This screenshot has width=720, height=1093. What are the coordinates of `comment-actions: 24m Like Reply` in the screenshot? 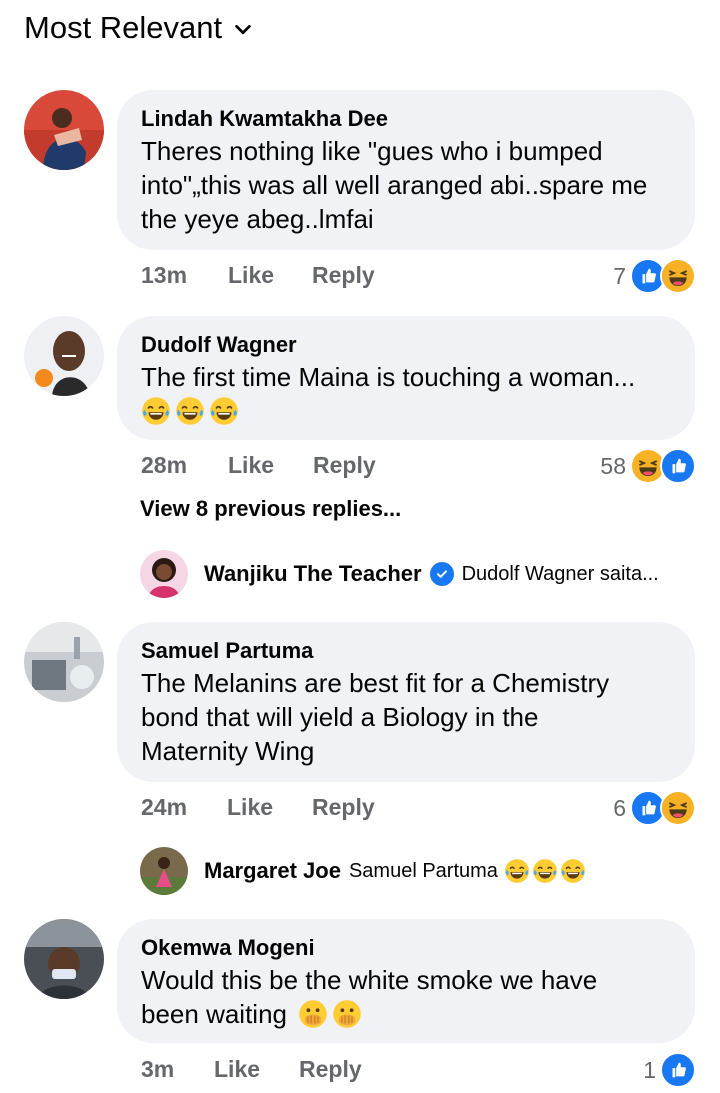 It's located at (258, 807).